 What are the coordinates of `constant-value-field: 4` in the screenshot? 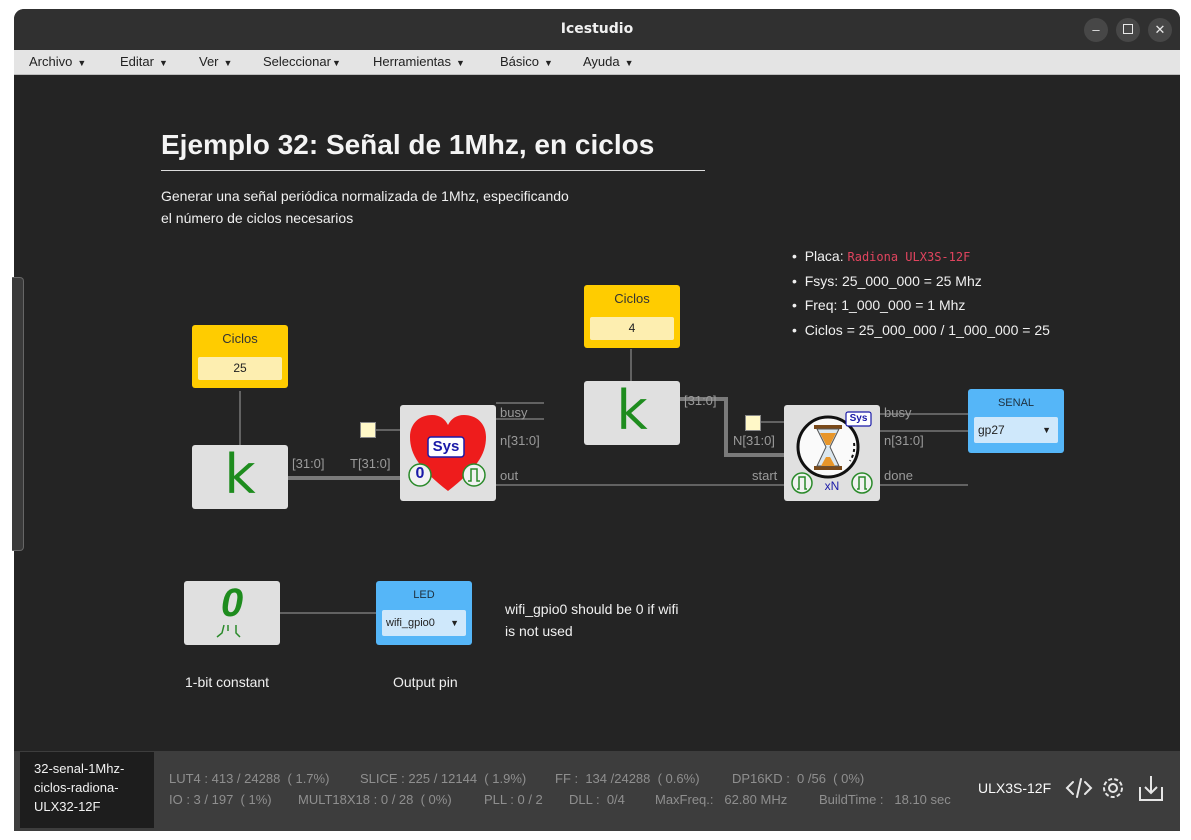 It's located at (632, 328).